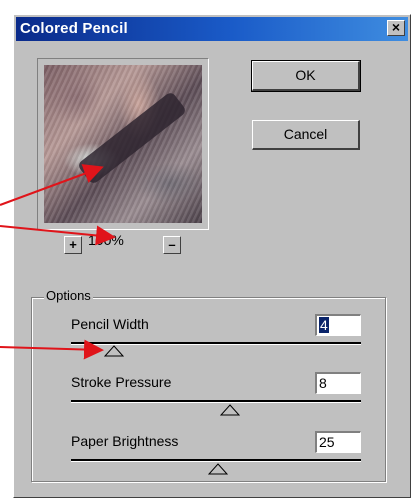 The height and width of the screenshot is (502, 417). Describe the element at coordinates (52, 185) in the screenshot. I see `annotation-arrow-preview` at that location.